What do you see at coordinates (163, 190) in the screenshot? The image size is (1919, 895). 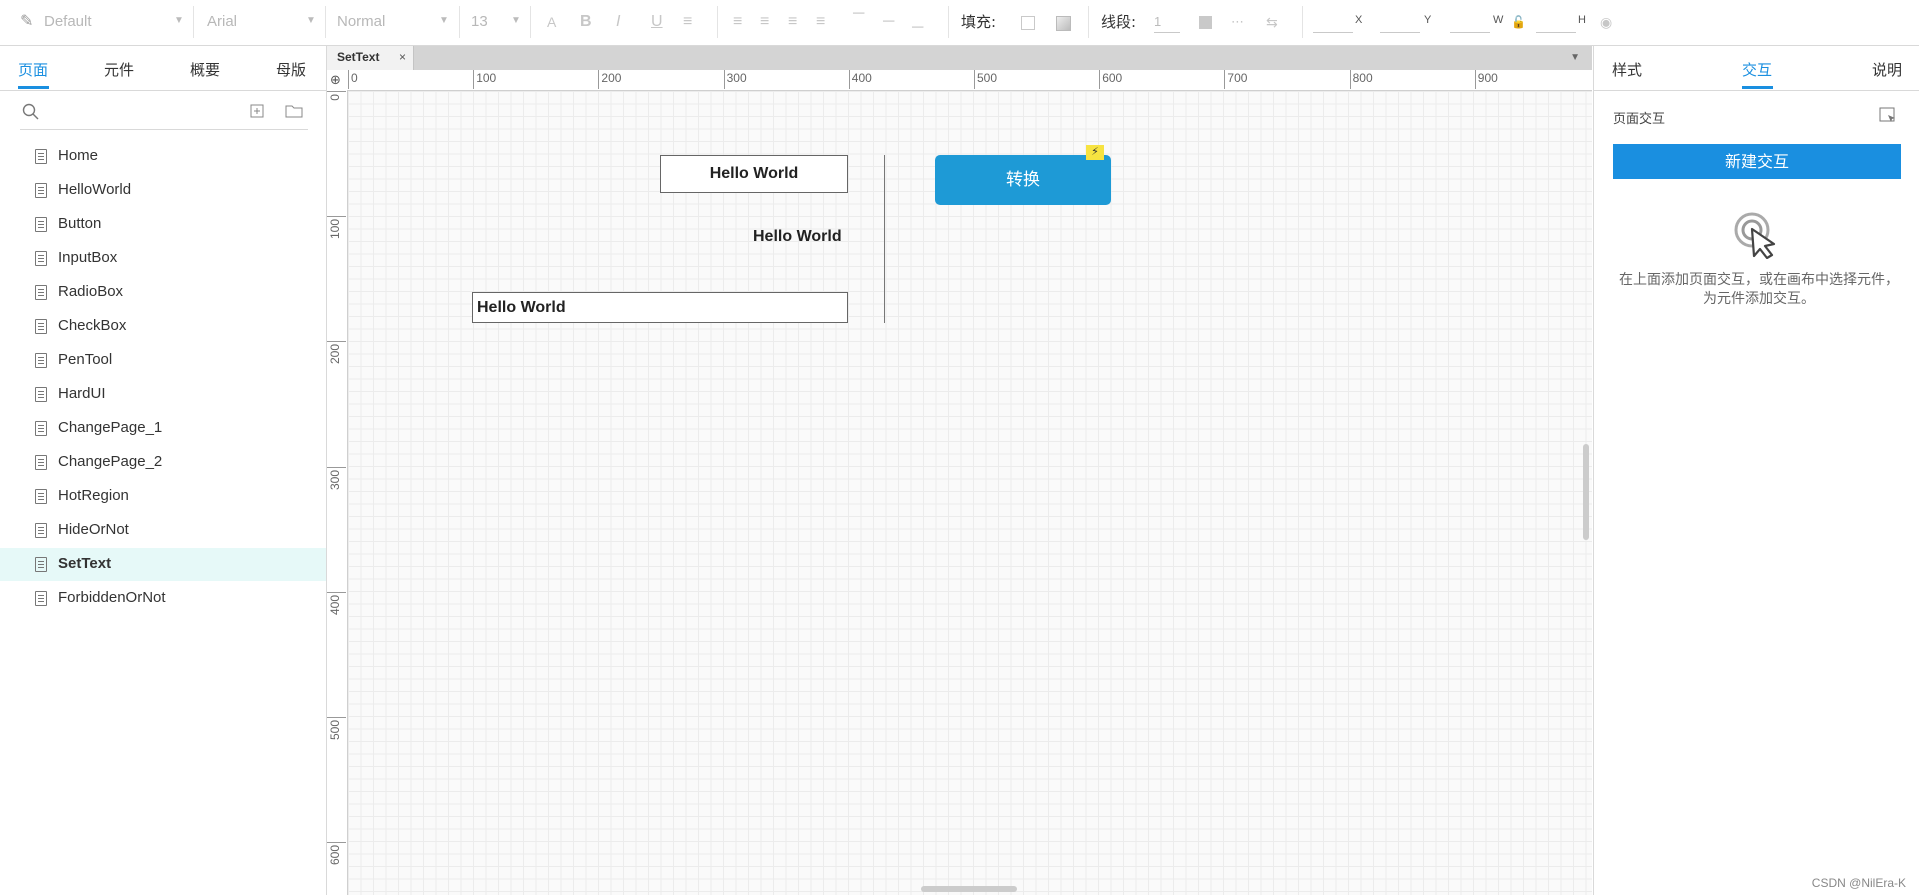 I see `page-item: HelloWorld` at bounding box center [163, 190].